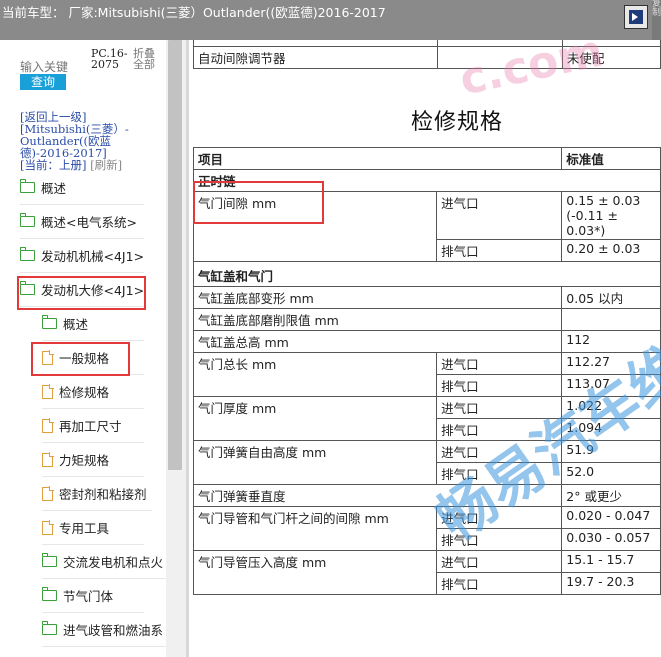 This screenshot has height=657, width=661. What do you see at coordinates (90, 426) in the screenshot?
I see `tree-item-label: 再加工尺寸` at bounding box center [90, 426].